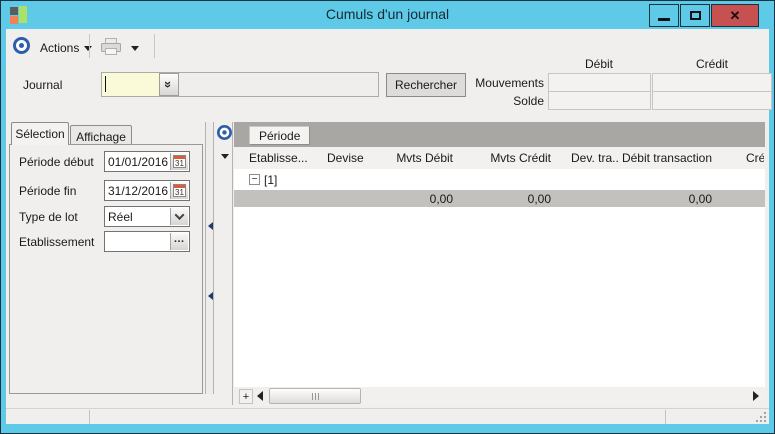  I want to click on group-row-label: [1], so click(271, 179).